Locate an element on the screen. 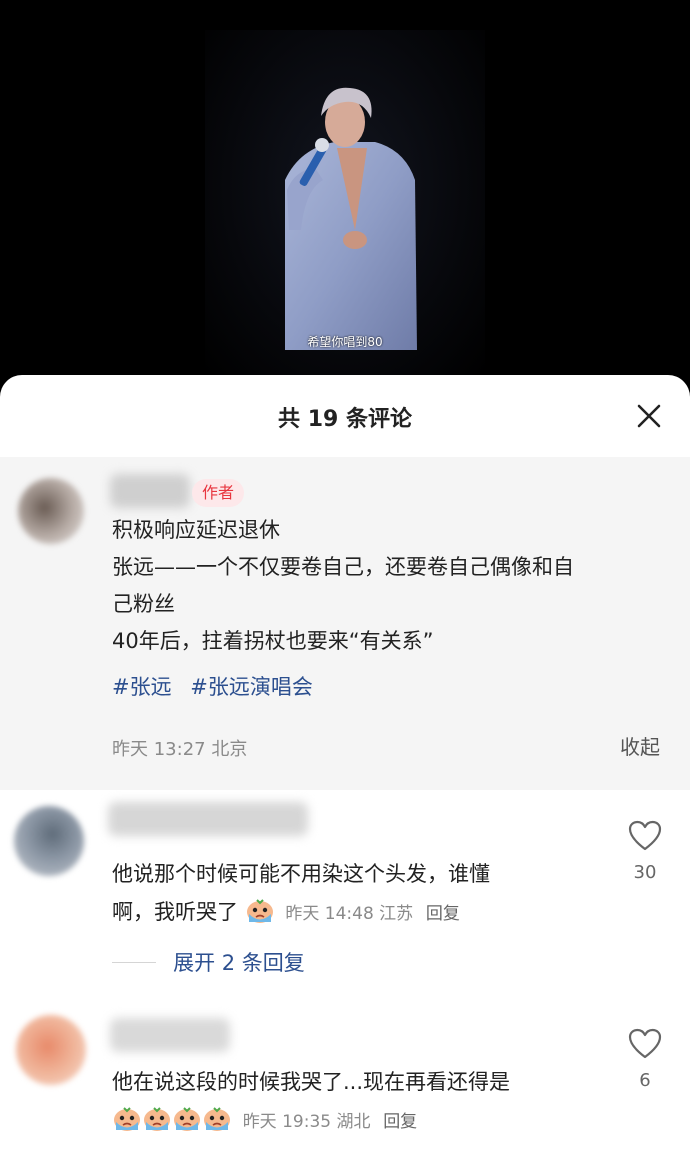  hashtag-link: #张远演唱会 is located at coordinates (251, 687).